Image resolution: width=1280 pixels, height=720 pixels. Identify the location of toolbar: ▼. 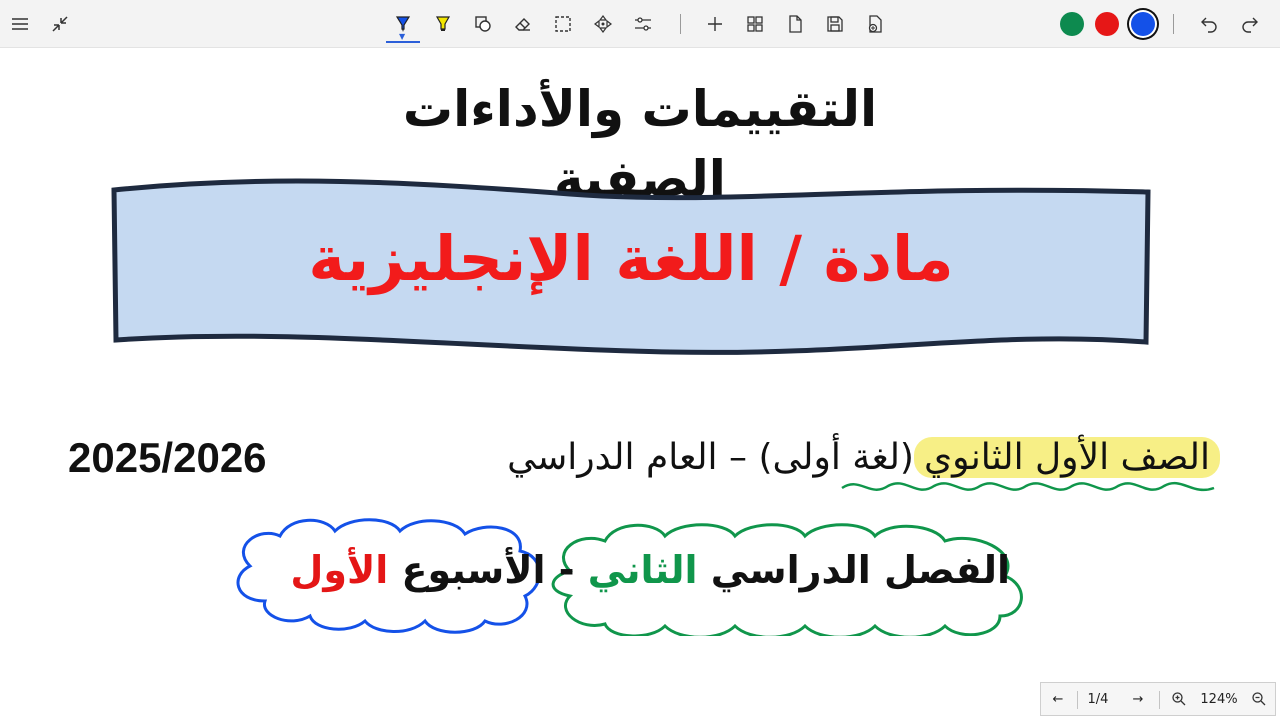
(640, 24).